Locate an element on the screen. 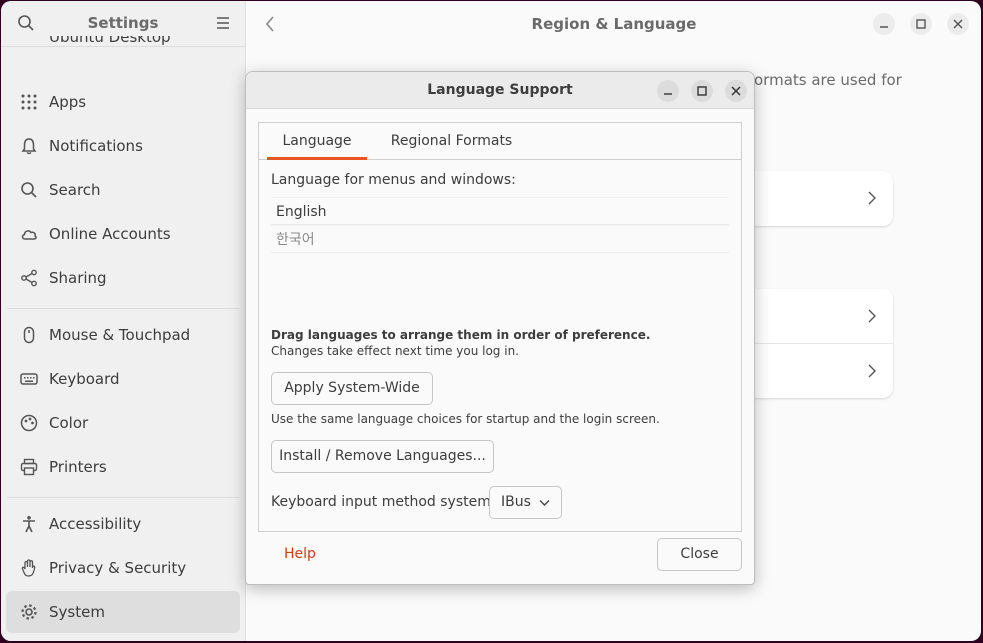  dialog-maximize-button is located at coordinates (702, 91).